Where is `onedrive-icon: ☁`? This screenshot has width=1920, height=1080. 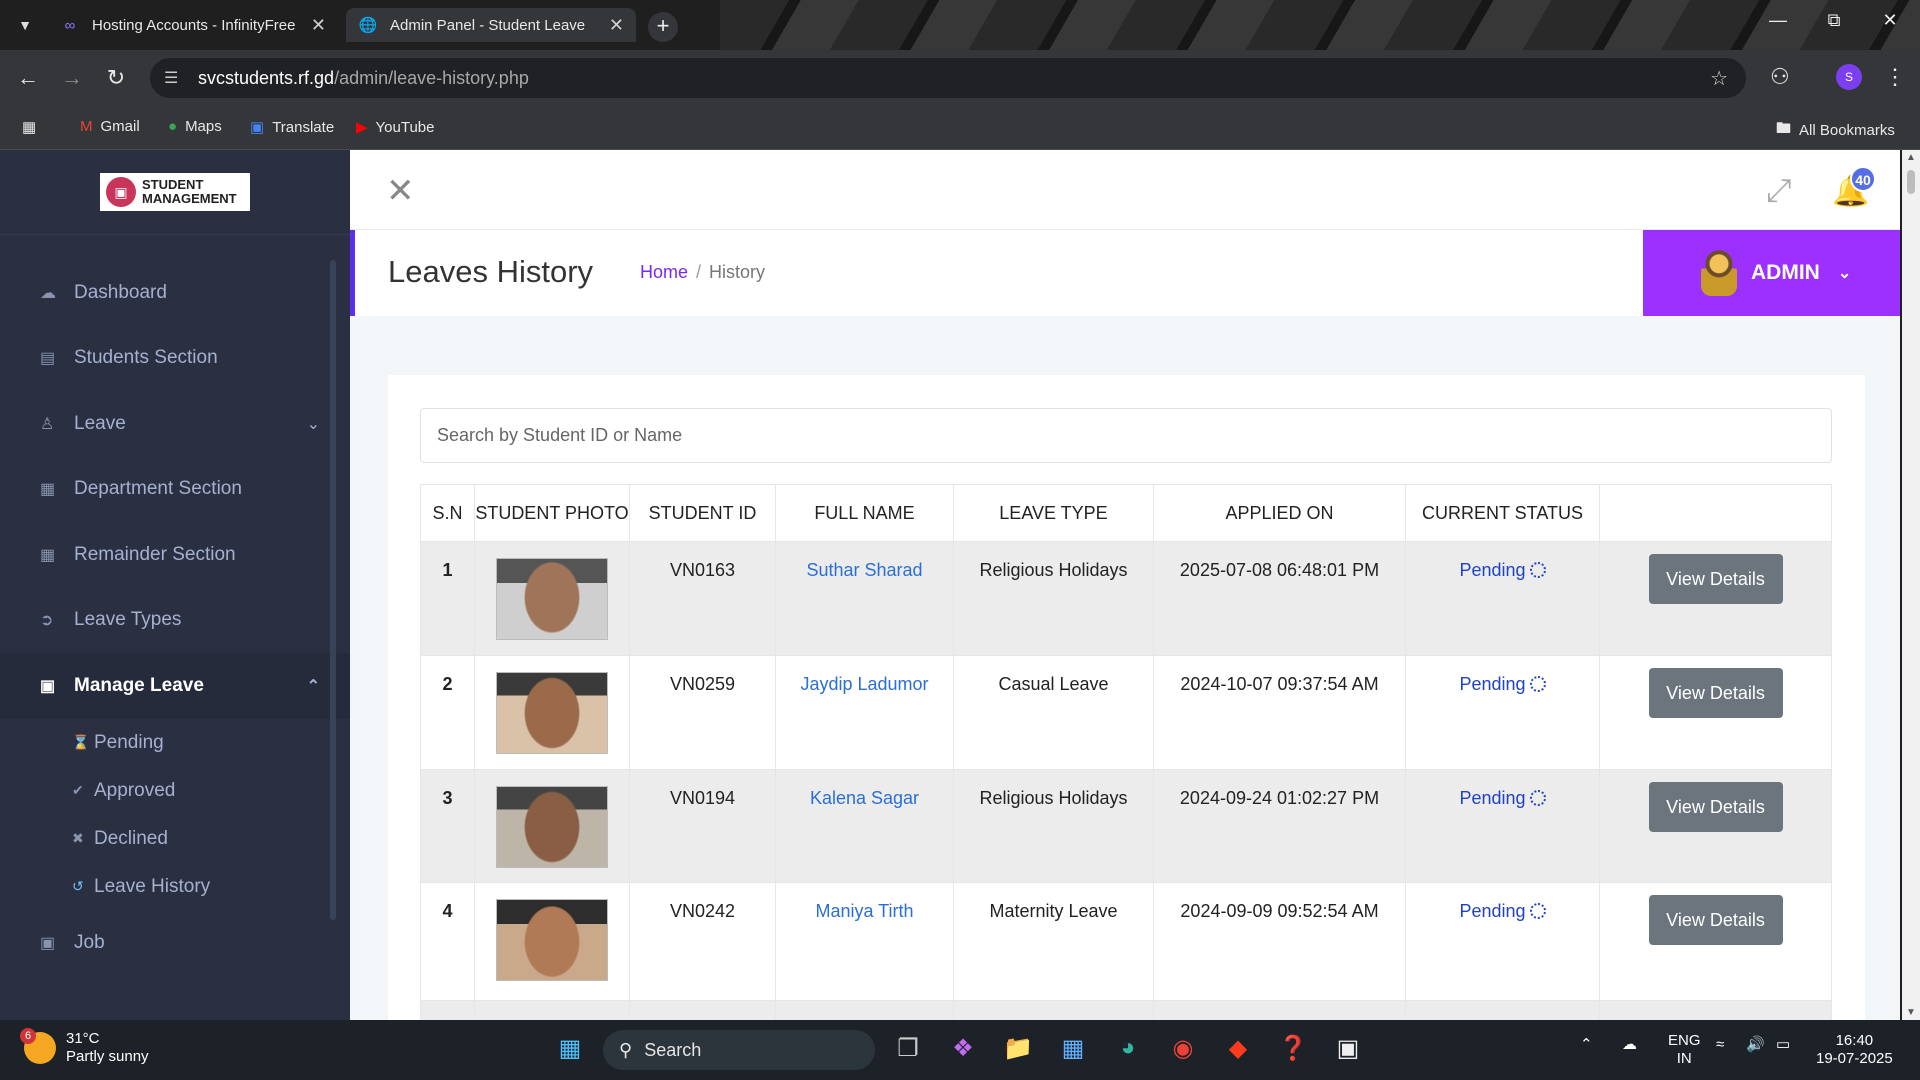
onedrive-icon: ☁ is located at coordinates (1629, 1045).